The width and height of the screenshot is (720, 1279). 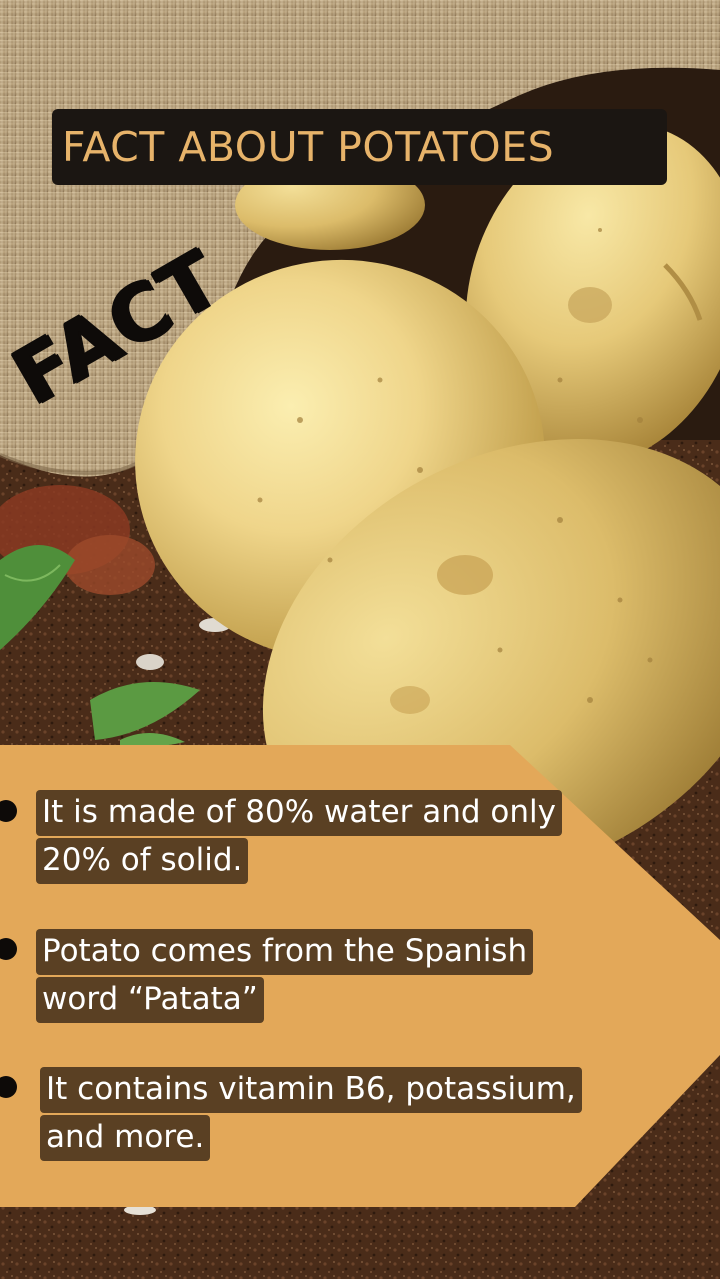 I want to click on fact-1-line-1: It is made of 80% water and only, so click(x=299, y=813).